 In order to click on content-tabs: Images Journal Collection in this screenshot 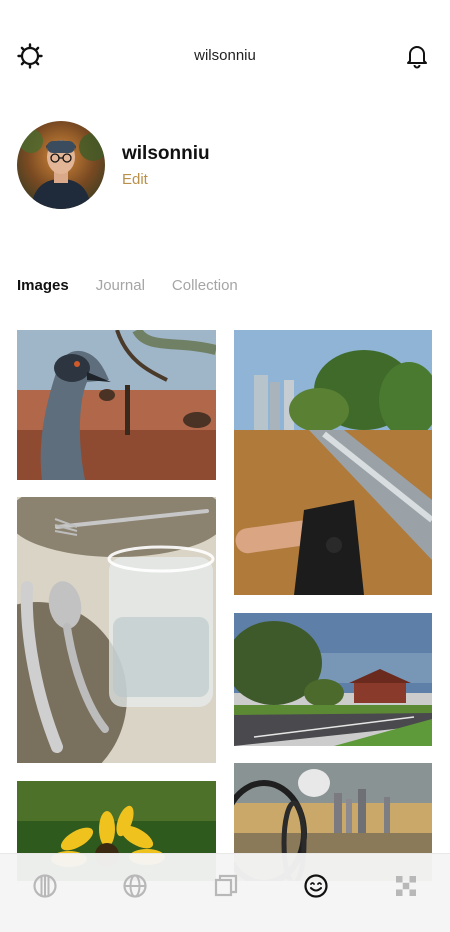, I will do `click(141, 285)`.